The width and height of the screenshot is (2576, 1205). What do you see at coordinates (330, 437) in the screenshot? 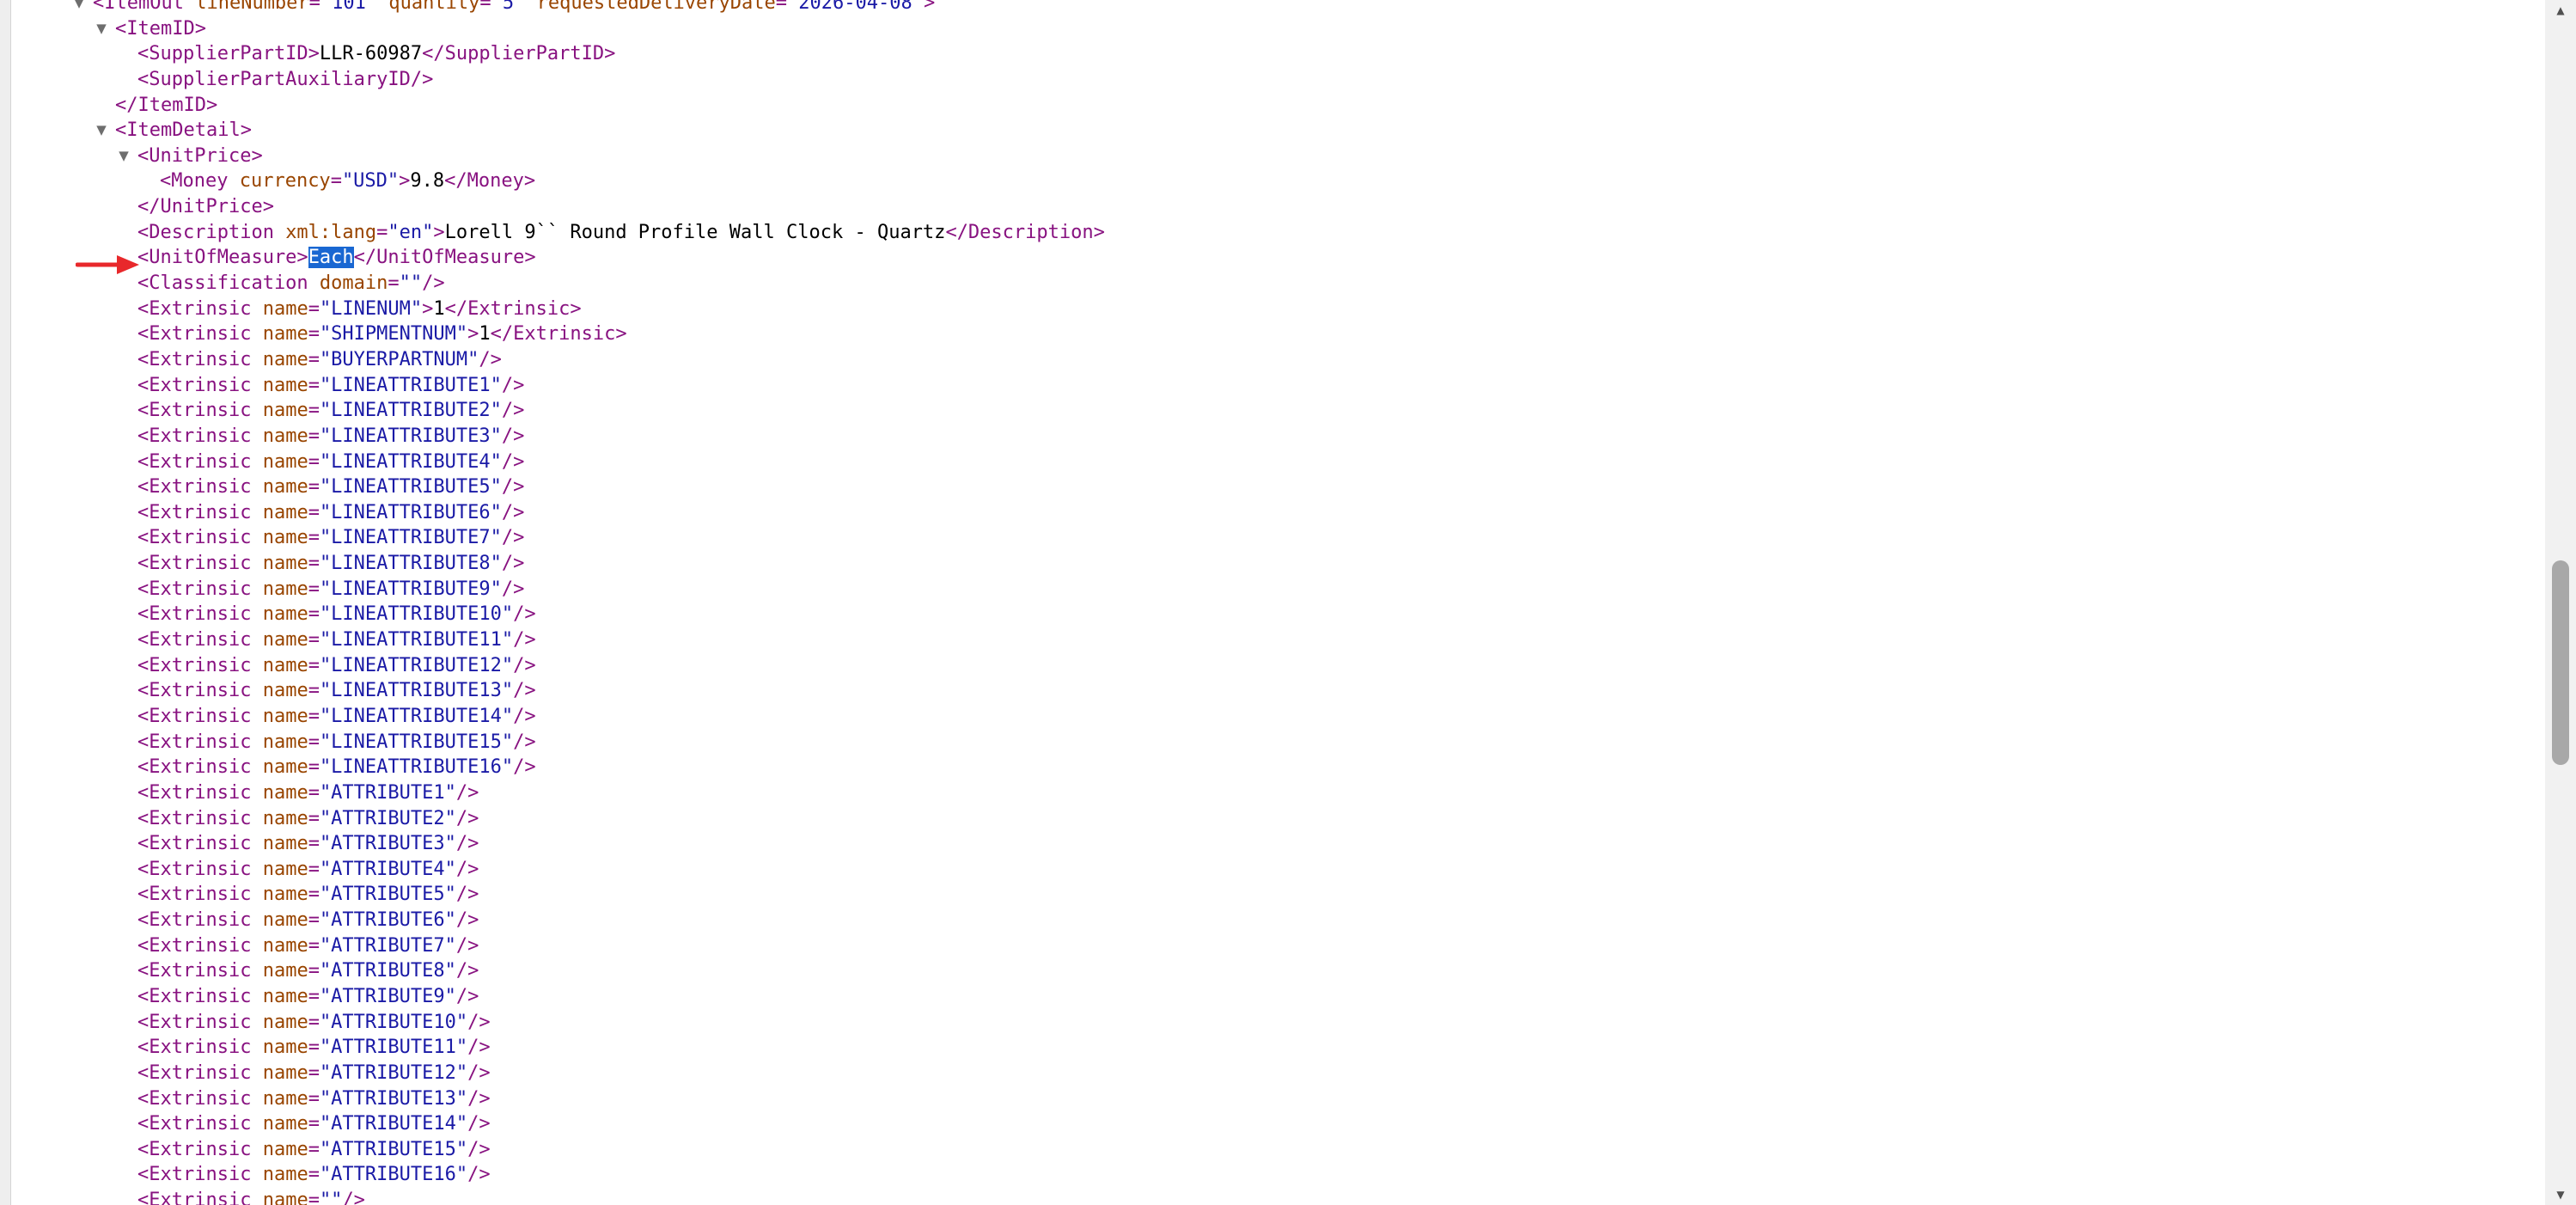
I see `xml-line-content: <Extrinsic name="LINEATTRIBUTE3"/>` at bounding box center [330, 437].